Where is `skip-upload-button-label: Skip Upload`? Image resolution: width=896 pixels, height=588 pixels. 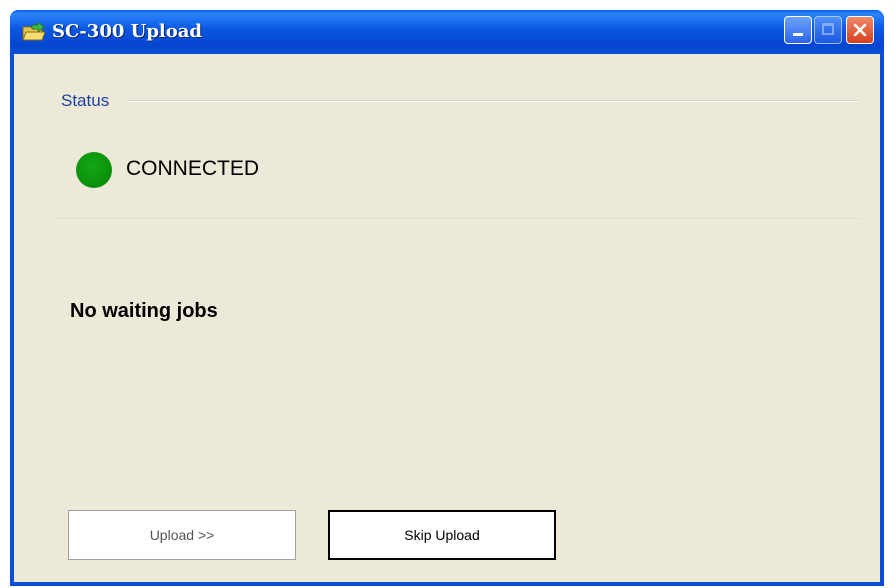 skip-upload-button-label: Skip Upload is located at coordinates (442, 535).